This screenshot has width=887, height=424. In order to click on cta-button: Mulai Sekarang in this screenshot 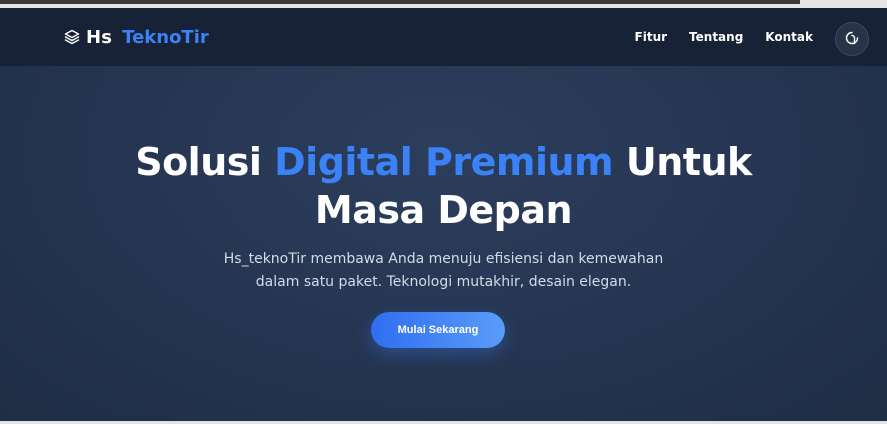, I will do `click(438, 330)`.